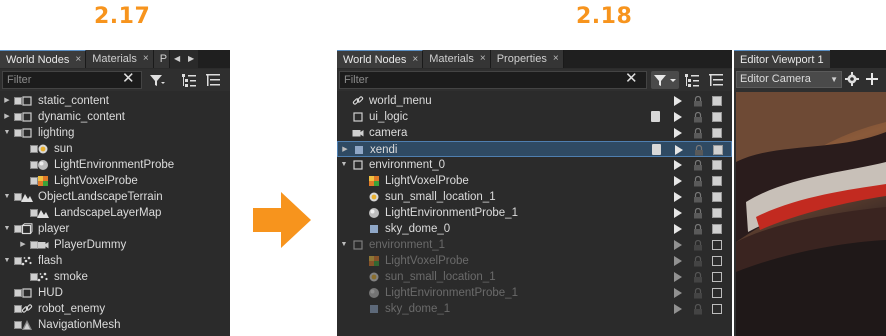  I want to click on viewport-render, so click(811, 214).